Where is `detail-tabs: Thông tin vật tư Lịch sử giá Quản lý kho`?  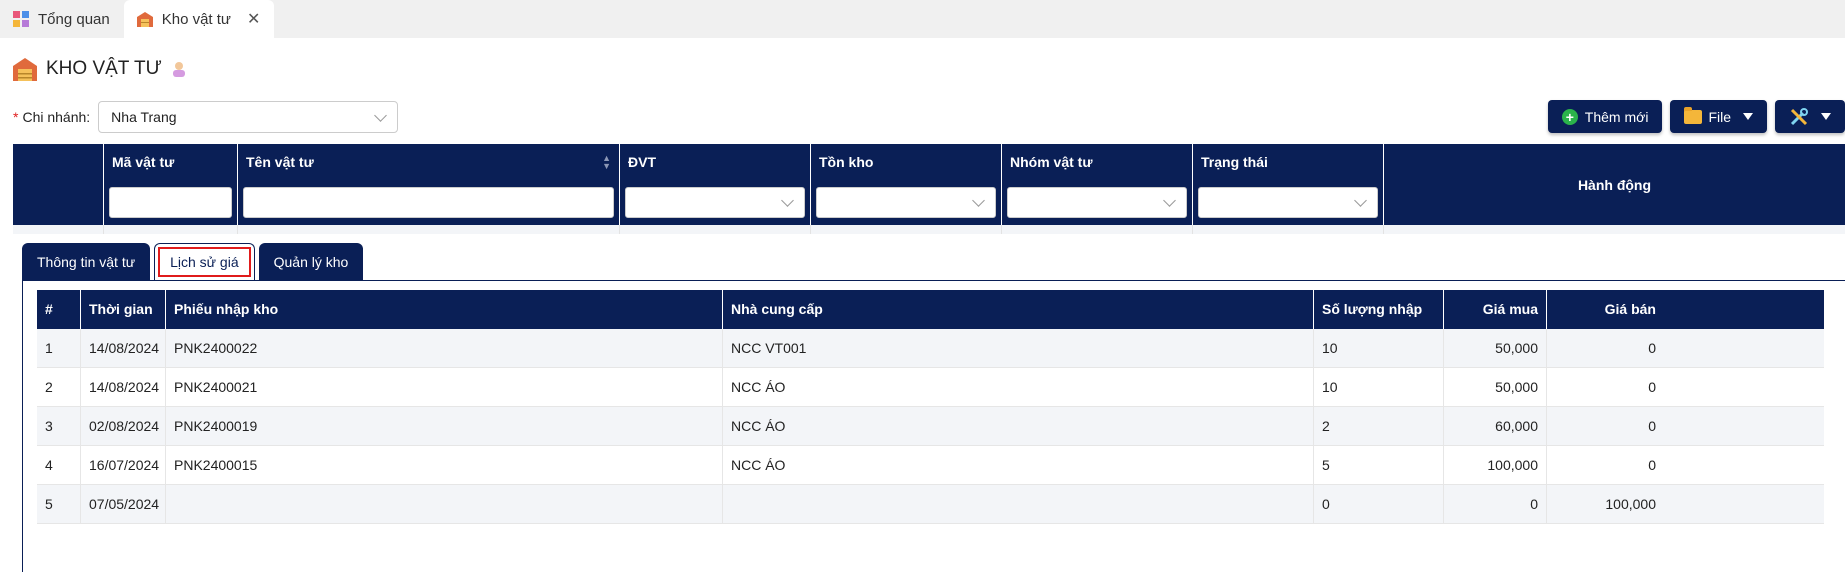 detail-tabs: Thông tin vật tư Lịch sử giá Quản lý kho is located at coordinates (194, 261).